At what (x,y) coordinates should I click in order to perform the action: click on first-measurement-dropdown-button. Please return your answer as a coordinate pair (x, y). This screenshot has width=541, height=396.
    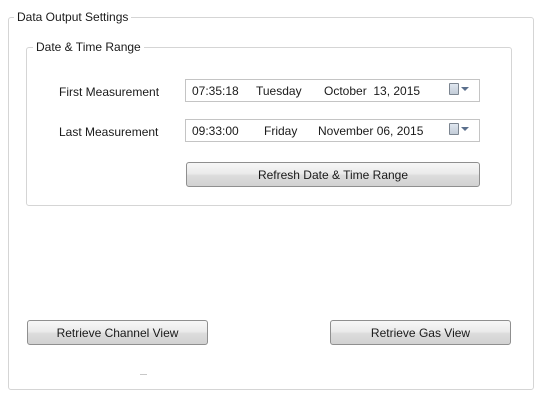
    Looking at the image, I should click on (459, 89).